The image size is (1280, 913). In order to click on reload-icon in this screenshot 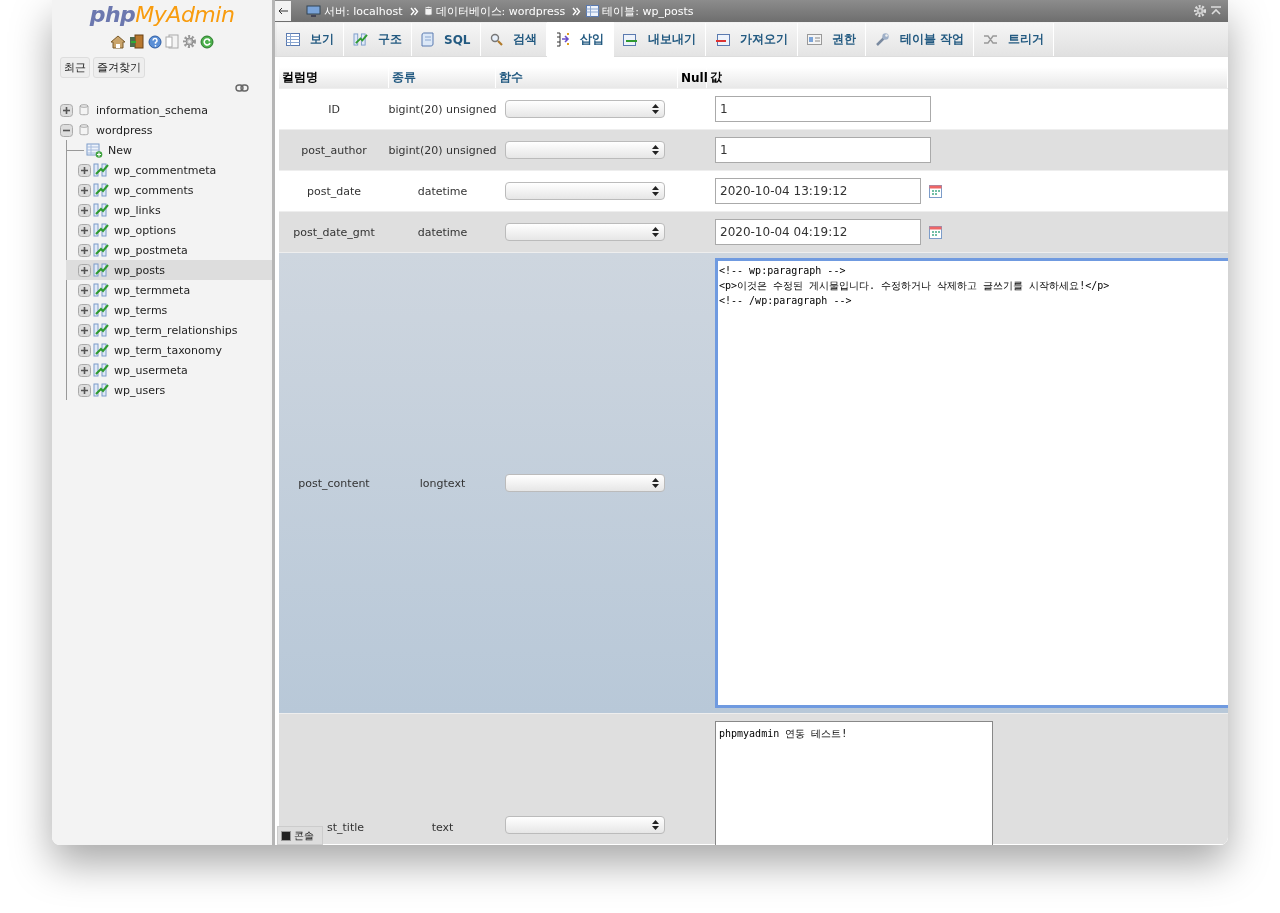, I will do `click(207, 41)`.